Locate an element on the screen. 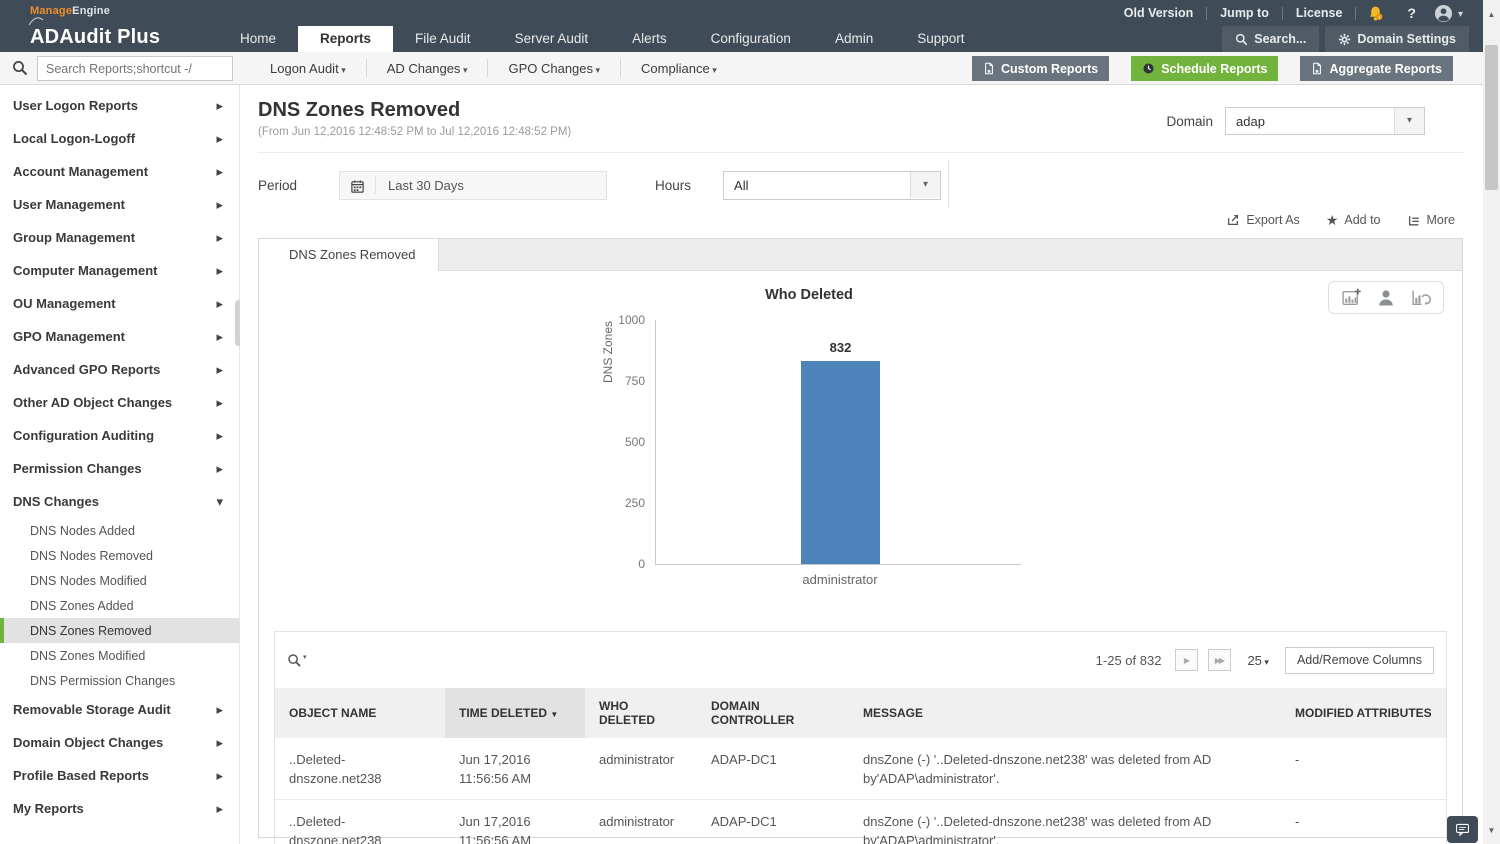  license-link: License is located at coordinates (1319, 13).